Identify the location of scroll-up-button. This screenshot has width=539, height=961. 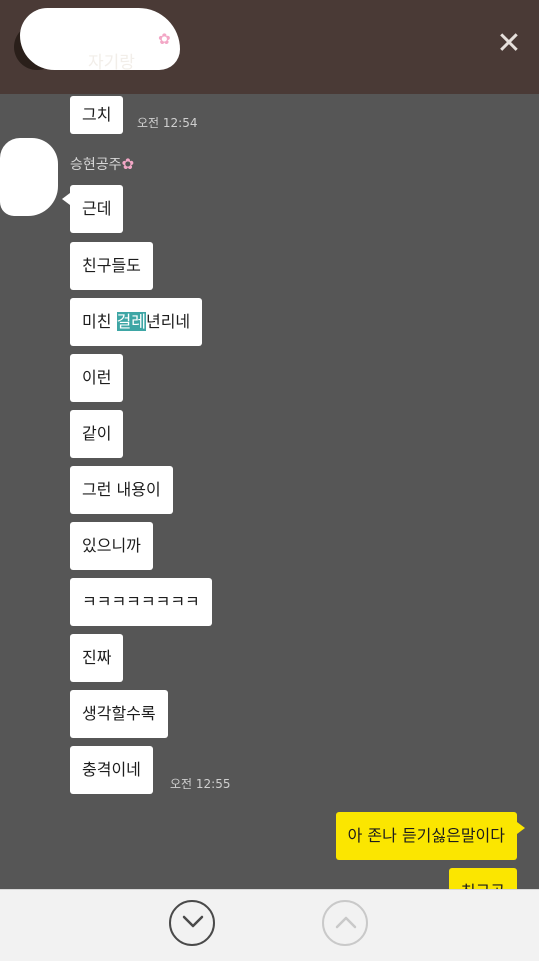
(345, 923).